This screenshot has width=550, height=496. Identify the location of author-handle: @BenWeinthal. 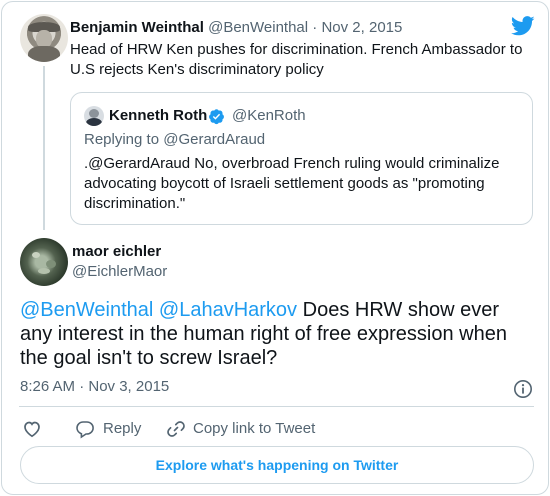
(258, 27).